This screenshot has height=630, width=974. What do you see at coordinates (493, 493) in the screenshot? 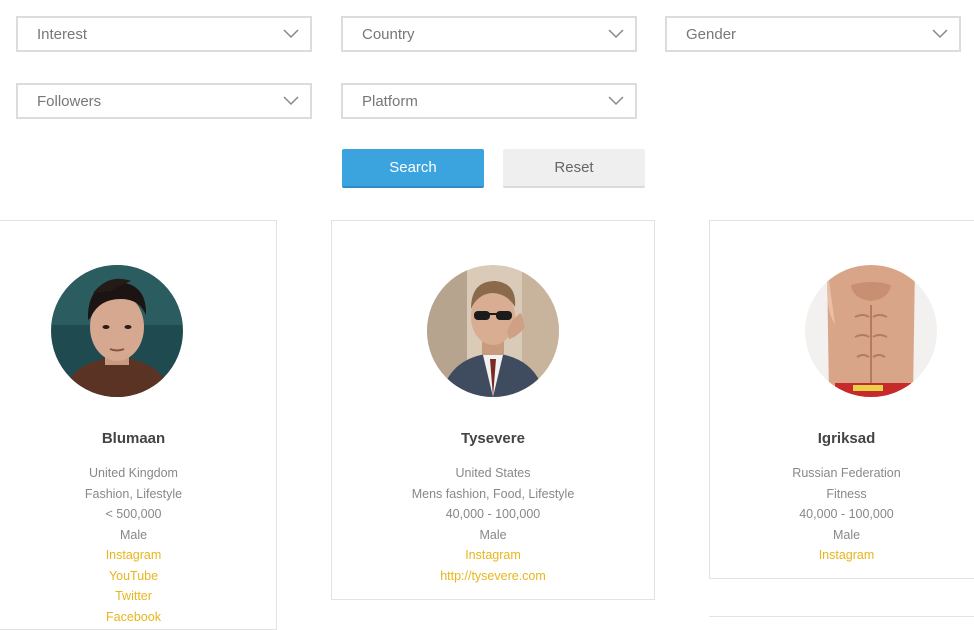
I see `influencer-interests: Mens fashion, Food, Lifestyle` at bounding box center [493, 493].